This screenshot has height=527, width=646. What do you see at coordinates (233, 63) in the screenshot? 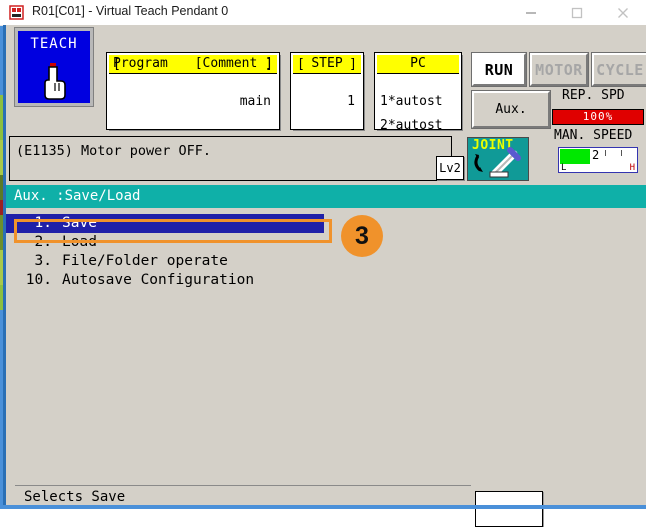
I see `comment-header-label: [Comment ]` at bounding box center [233, 63].